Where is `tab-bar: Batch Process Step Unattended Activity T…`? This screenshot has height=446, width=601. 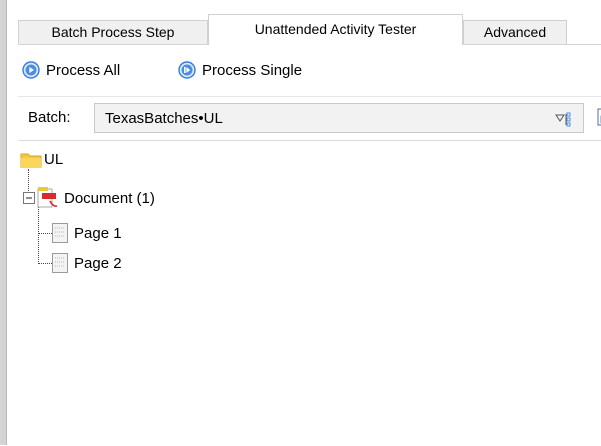 tab-bar: Batch Process Step Unattended Activity T… is located at coordinates (309, 29).